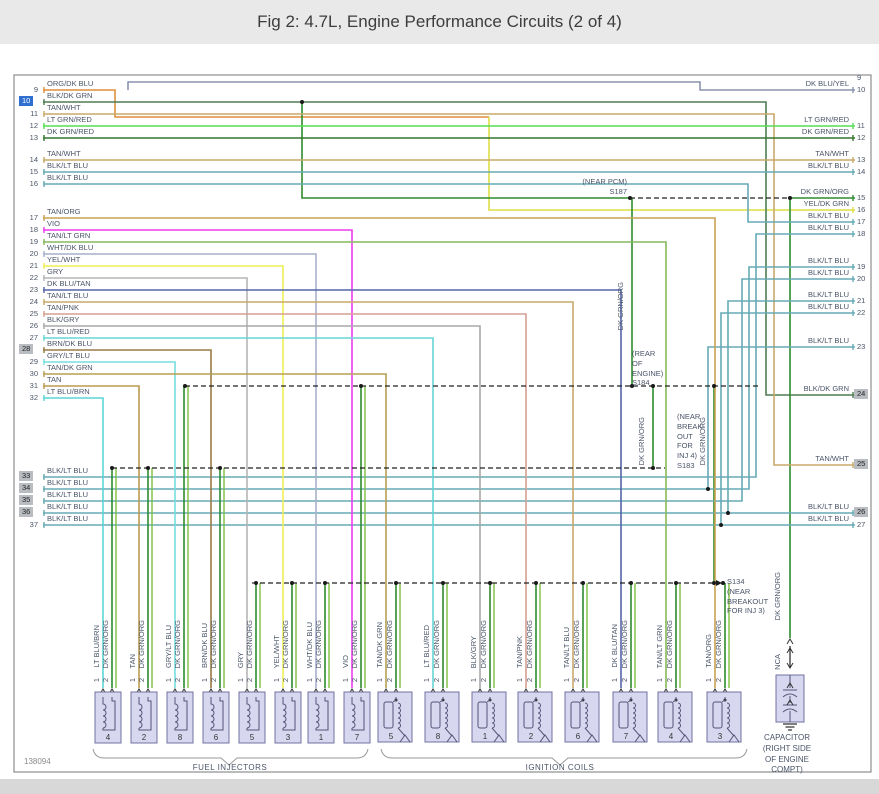 The height and width of the screenshot is (794, 879). I want to click on coil-cylinder-number: 8, so click(438, 736).